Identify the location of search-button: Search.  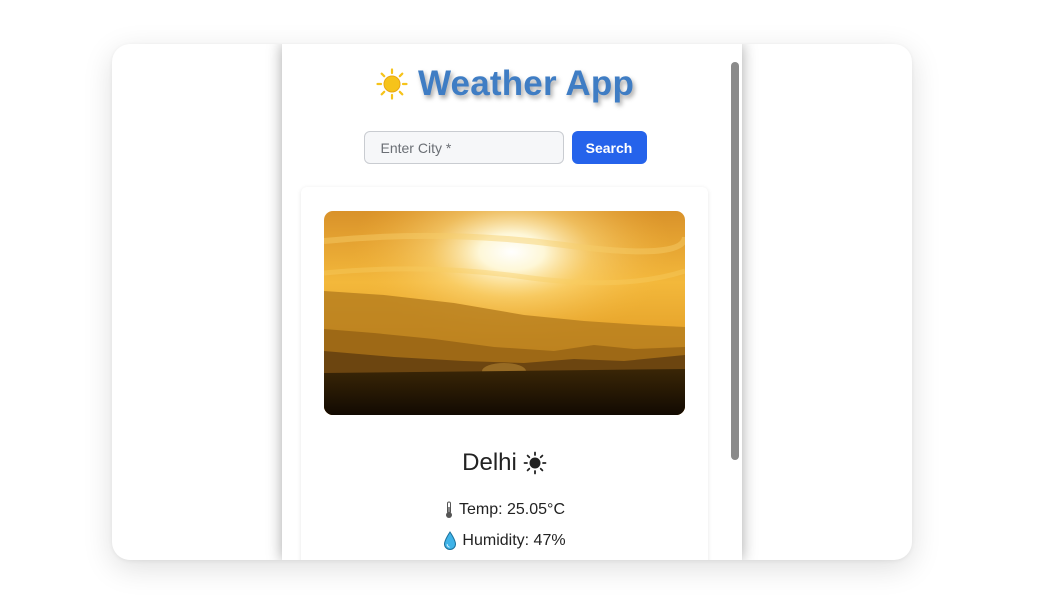
(609, 147).